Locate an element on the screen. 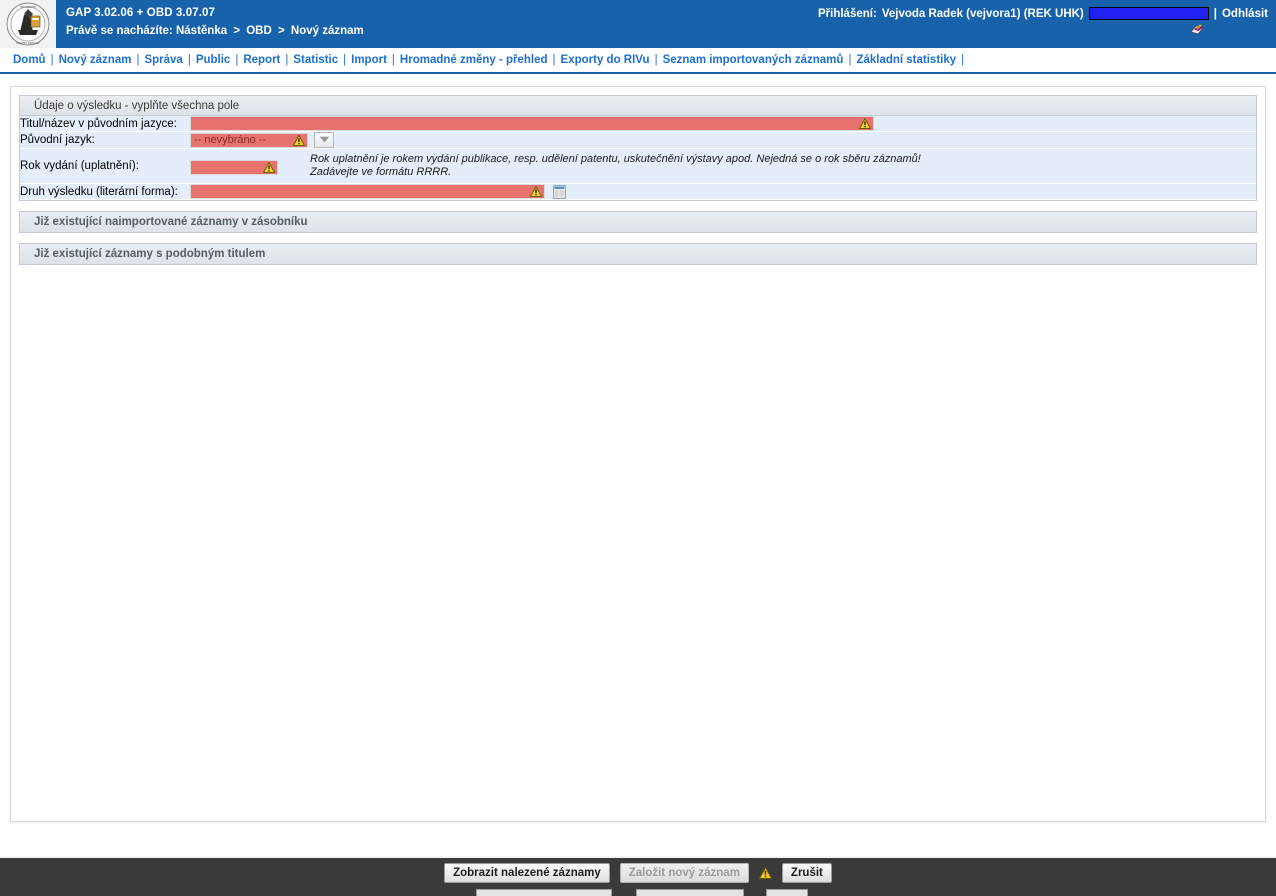 The height and width of the screenshot is (896, 1276). language-selected-value: -- nevybráno -- is located at coordinates (230, 139).